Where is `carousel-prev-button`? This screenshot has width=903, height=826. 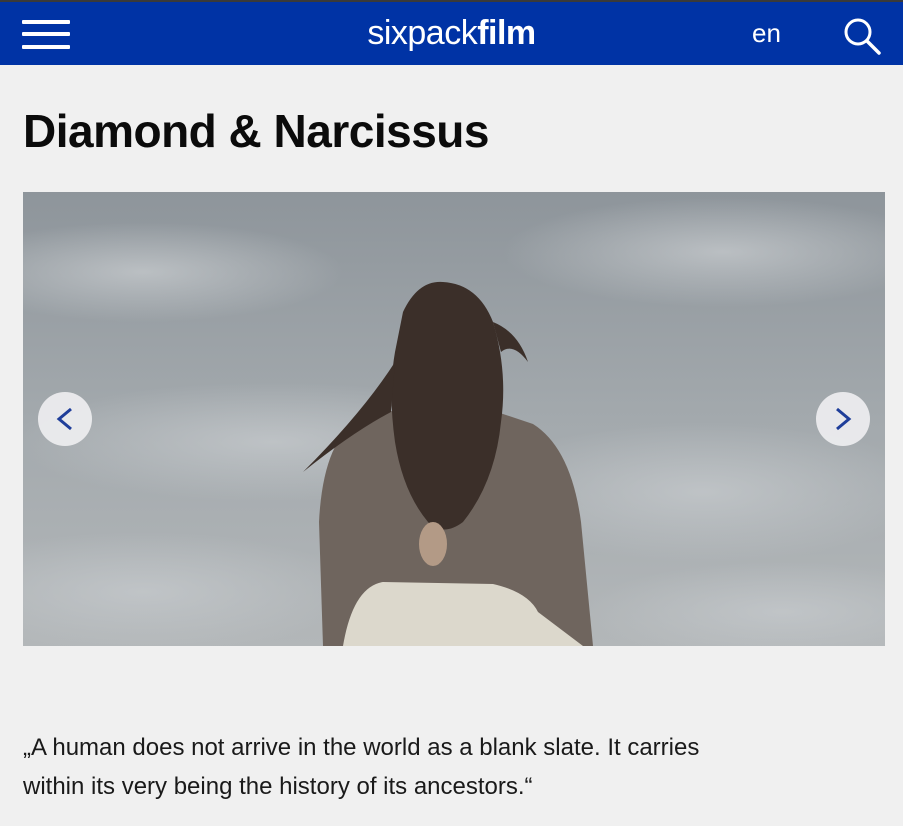
carousel-prev-button is located at coordinates (65, 419).